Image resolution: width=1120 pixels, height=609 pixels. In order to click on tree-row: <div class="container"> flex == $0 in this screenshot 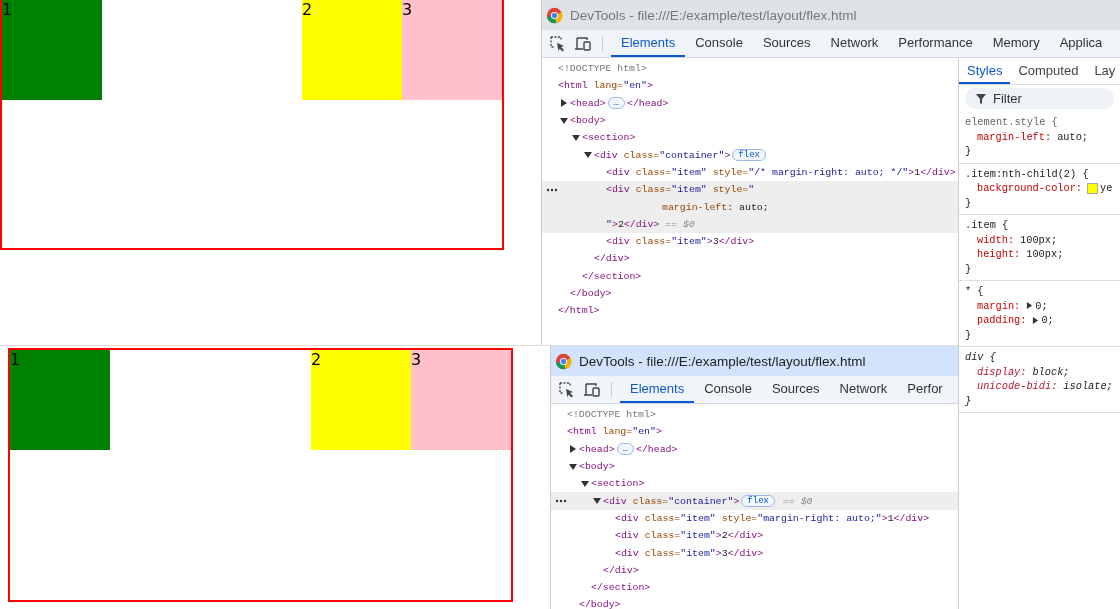, I will do `click(754, 501)`.